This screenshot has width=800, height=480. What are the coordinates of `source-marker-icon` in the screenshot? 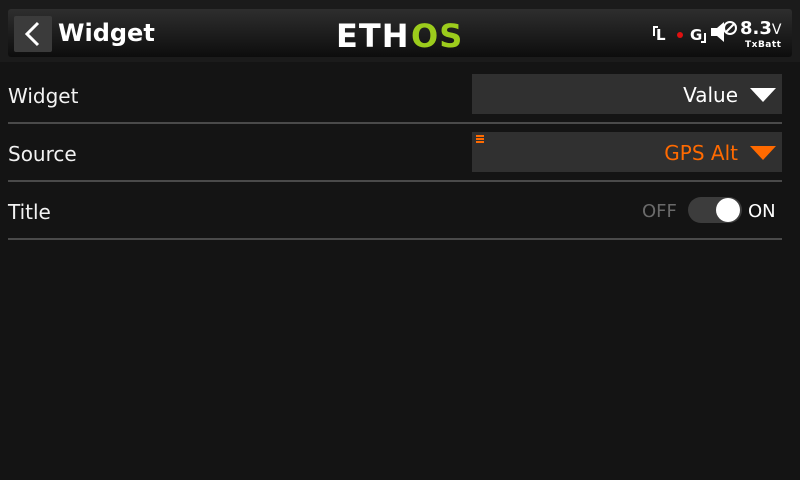 It's located at (480, 139).